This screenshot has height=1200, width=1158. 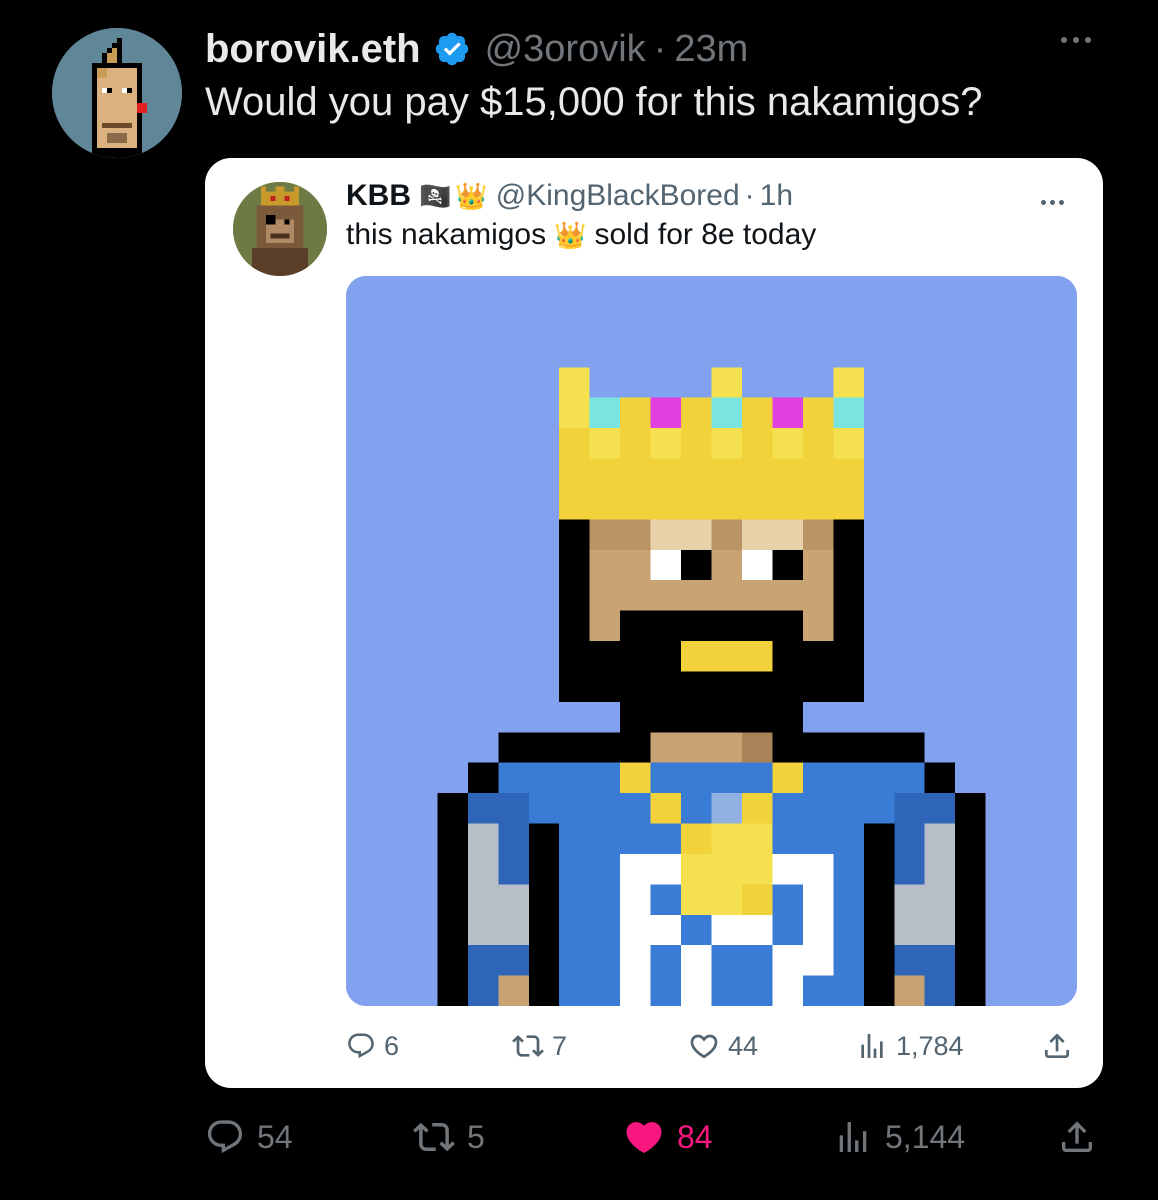 What do you see at coordinates (618, 196) in the screenshot?
I see `quoted-handle: @KingBlackBored` at bounding box center [618, 196].